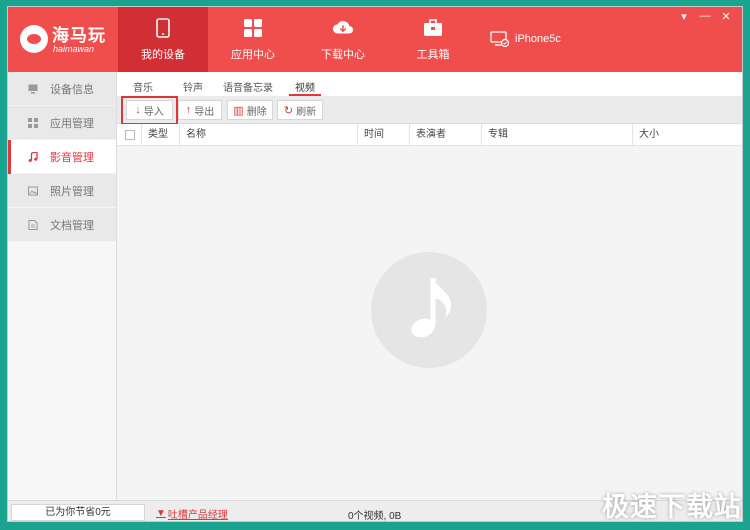  I want to click on refresh-button: ↻ 刷新, so click(300, 110).